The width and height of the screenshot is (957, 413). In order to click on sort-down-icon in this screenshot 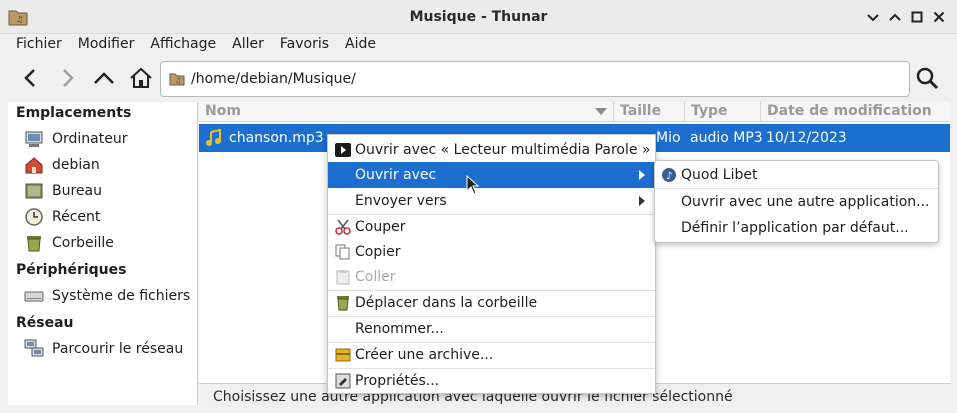, I will do `click(601, 111)`.